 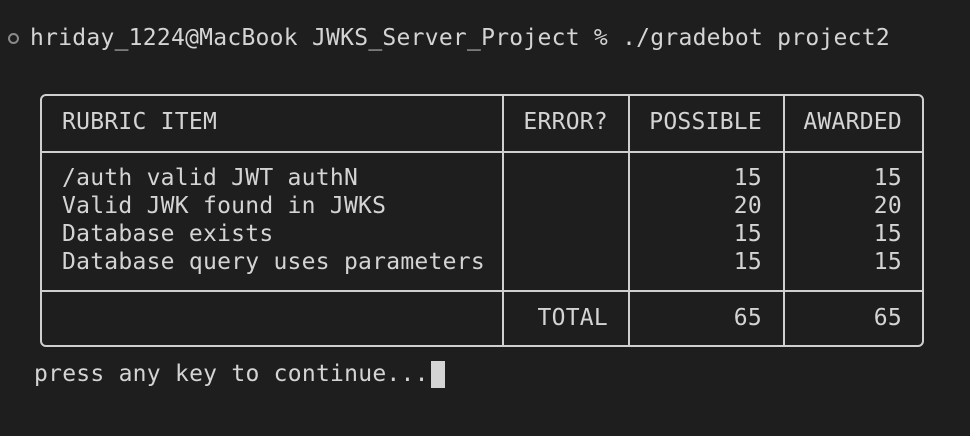 I want to click on total-awarded: 65, so click(x=887, y=318).